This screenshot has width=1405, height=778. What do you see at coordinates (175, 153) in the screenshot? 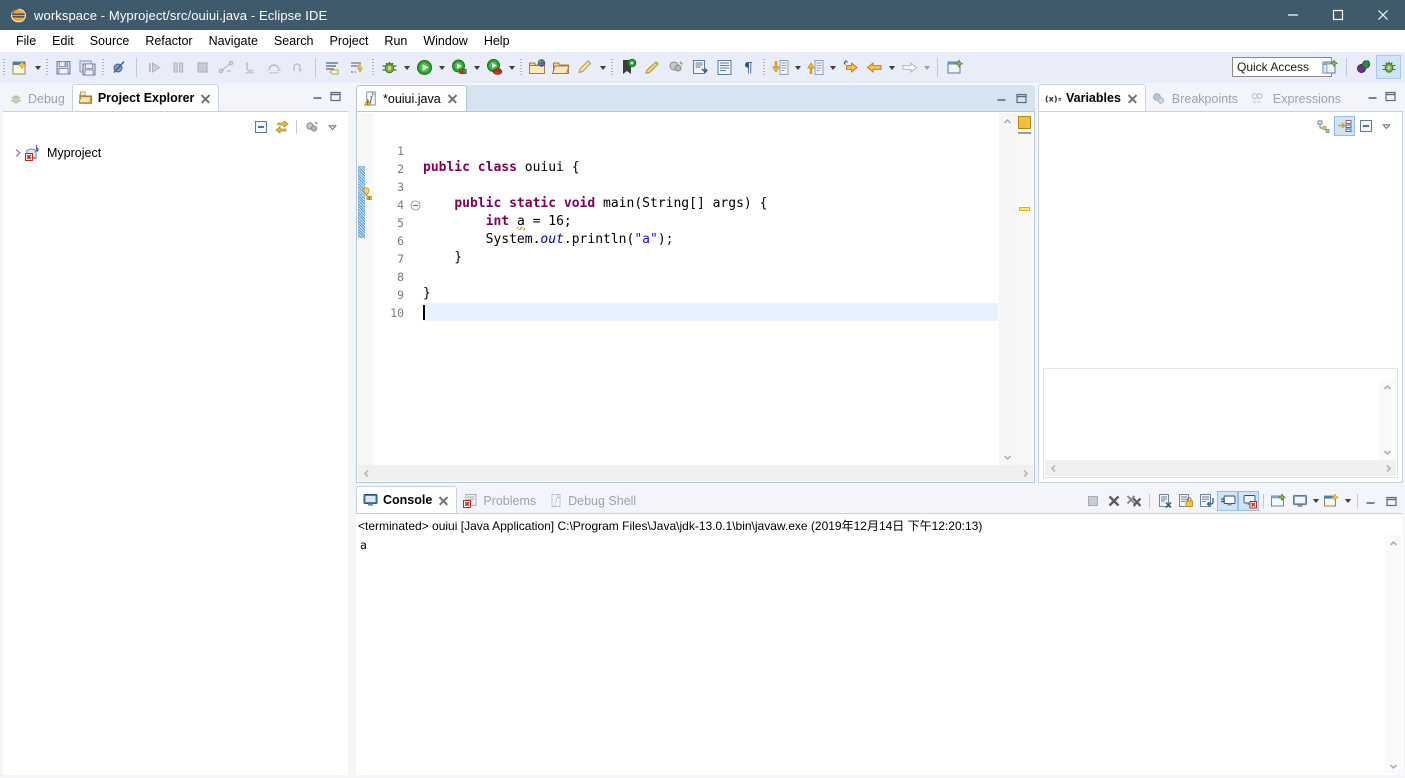
I see `tree-item-myproject: J Myproject` at bounding box center [175, 153].